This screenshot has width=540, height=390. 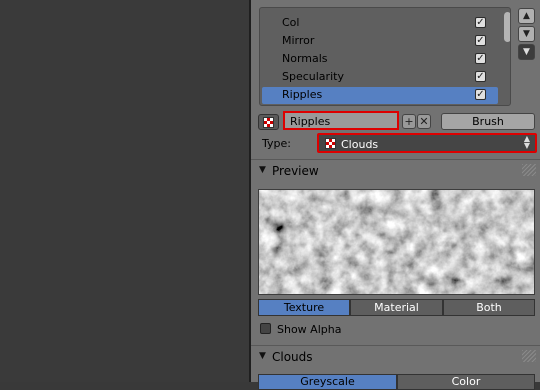 I want to click on texture-name-value: Ripples, so click(x=310, y=121).